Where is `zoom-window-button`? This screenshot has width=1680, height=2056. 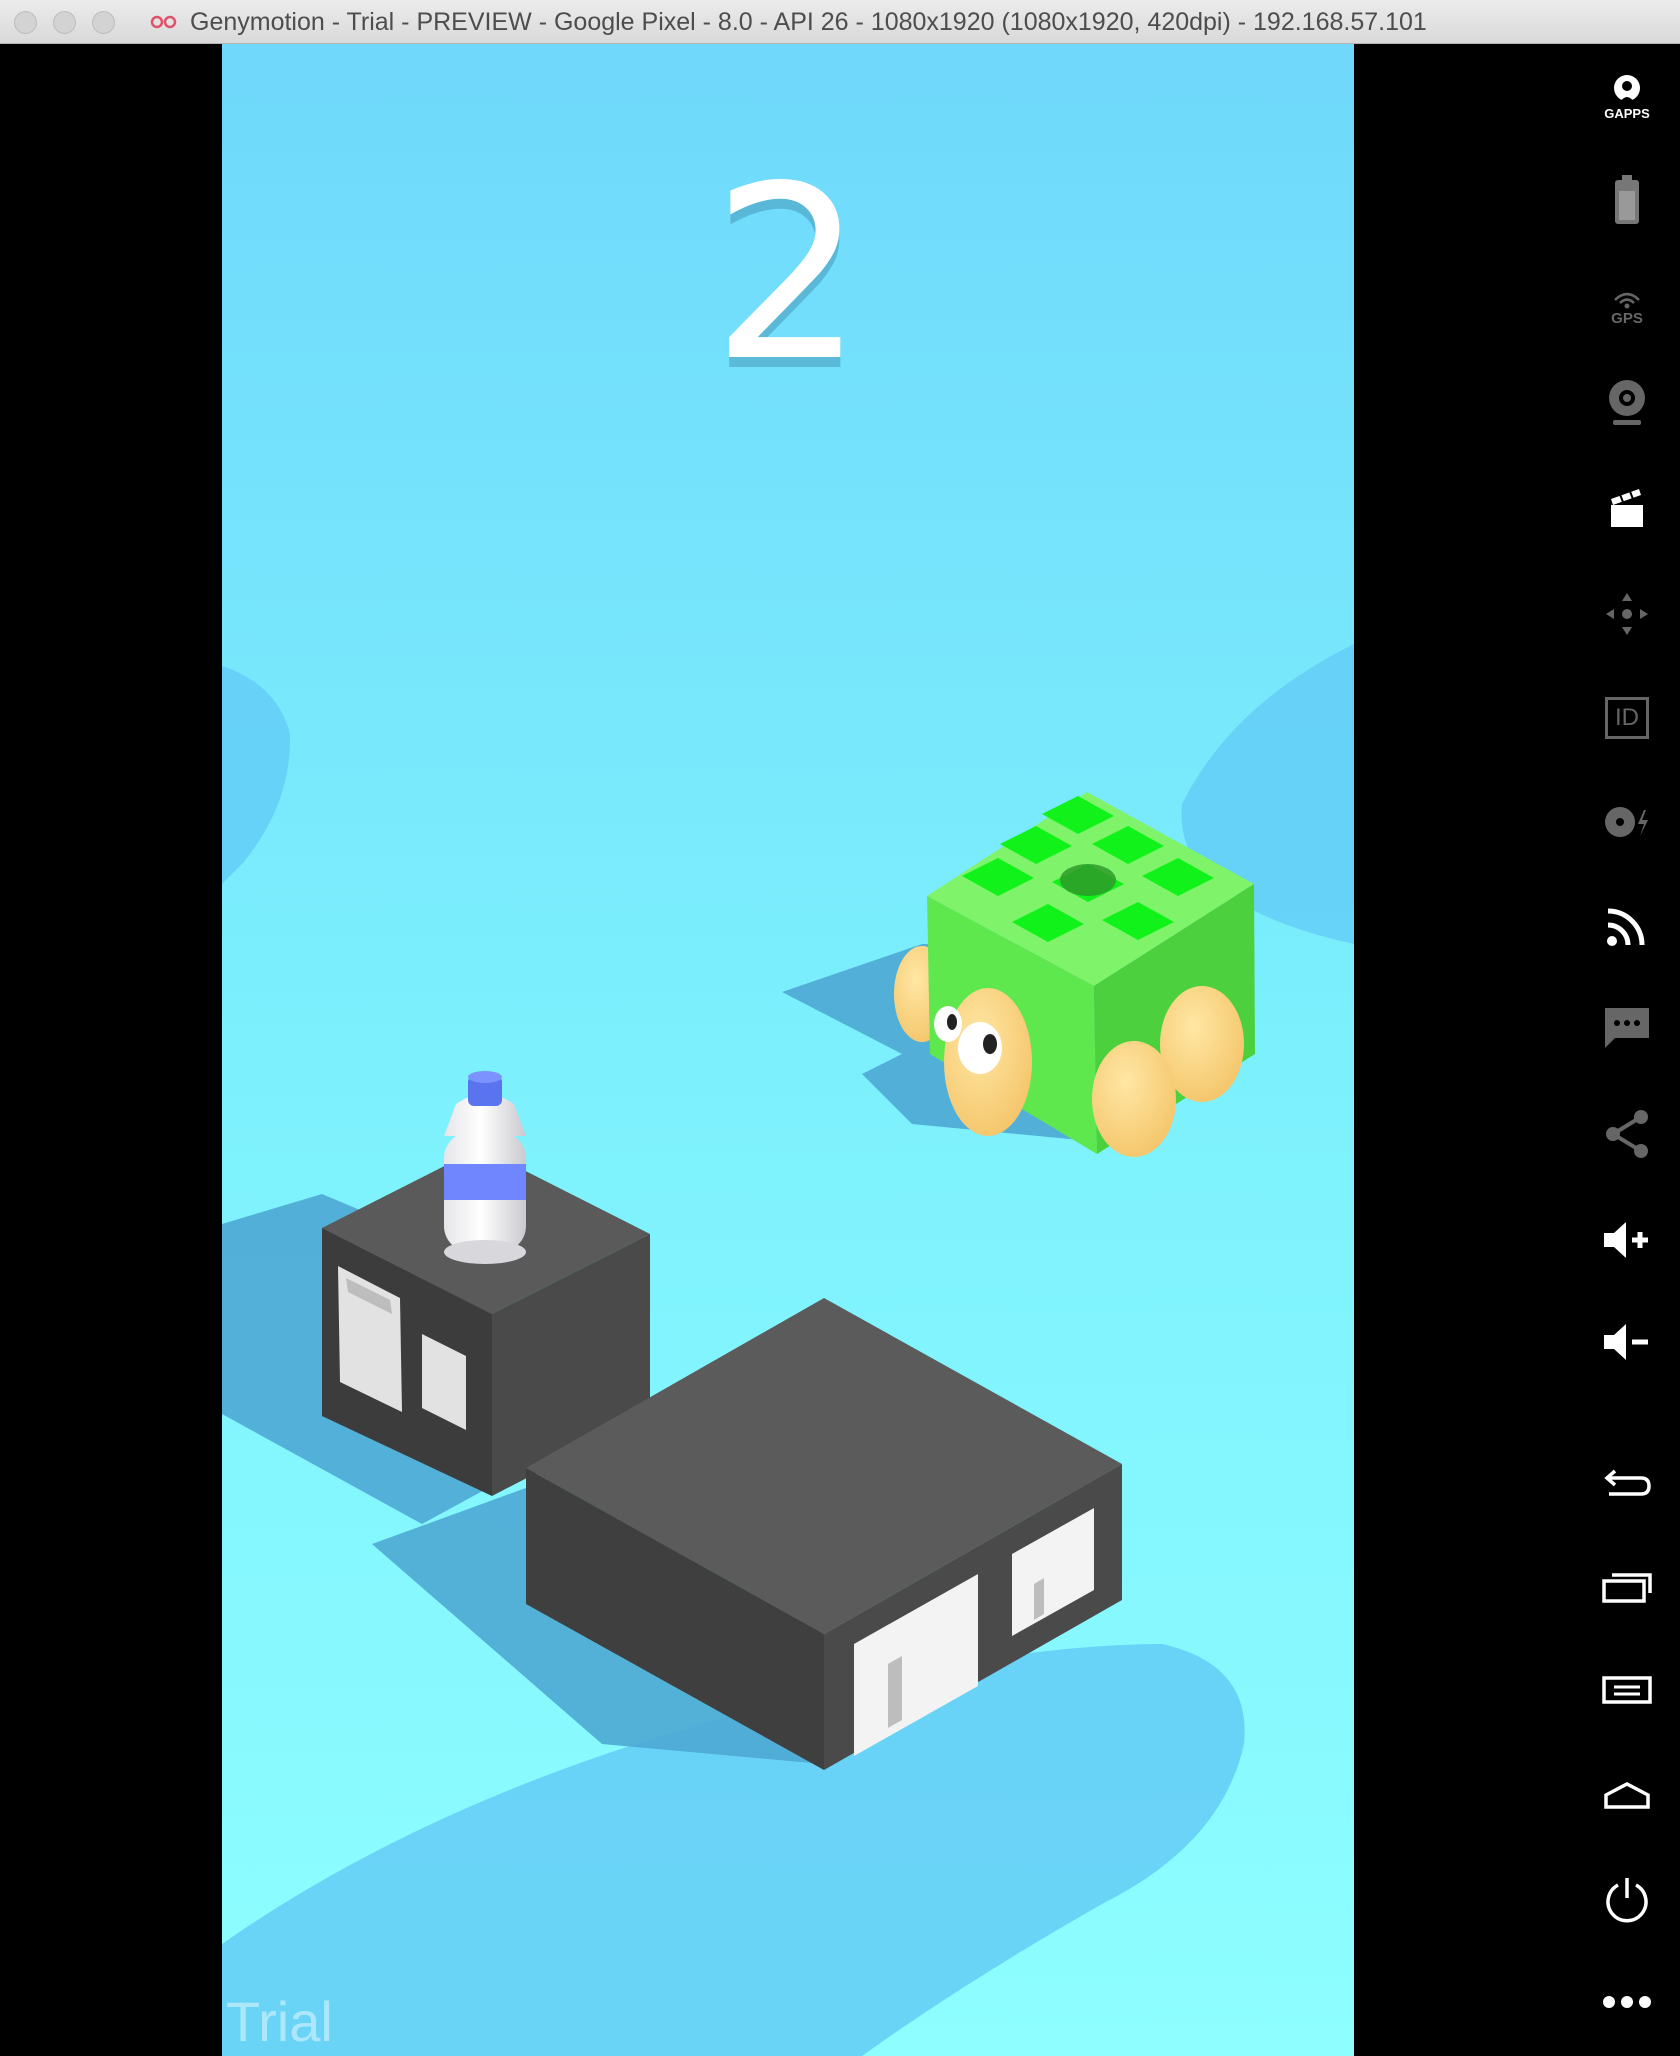 zoom-window-button is located at coordinates (103, 22).